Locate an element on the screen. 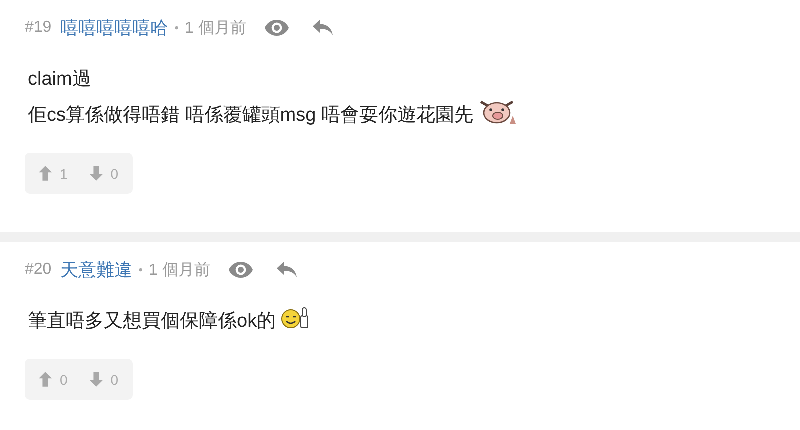 This screenshot has width=800, height=430. author-link: 嘻嘻嘻嘻嘻哈 is located at coordinates (114, 28).